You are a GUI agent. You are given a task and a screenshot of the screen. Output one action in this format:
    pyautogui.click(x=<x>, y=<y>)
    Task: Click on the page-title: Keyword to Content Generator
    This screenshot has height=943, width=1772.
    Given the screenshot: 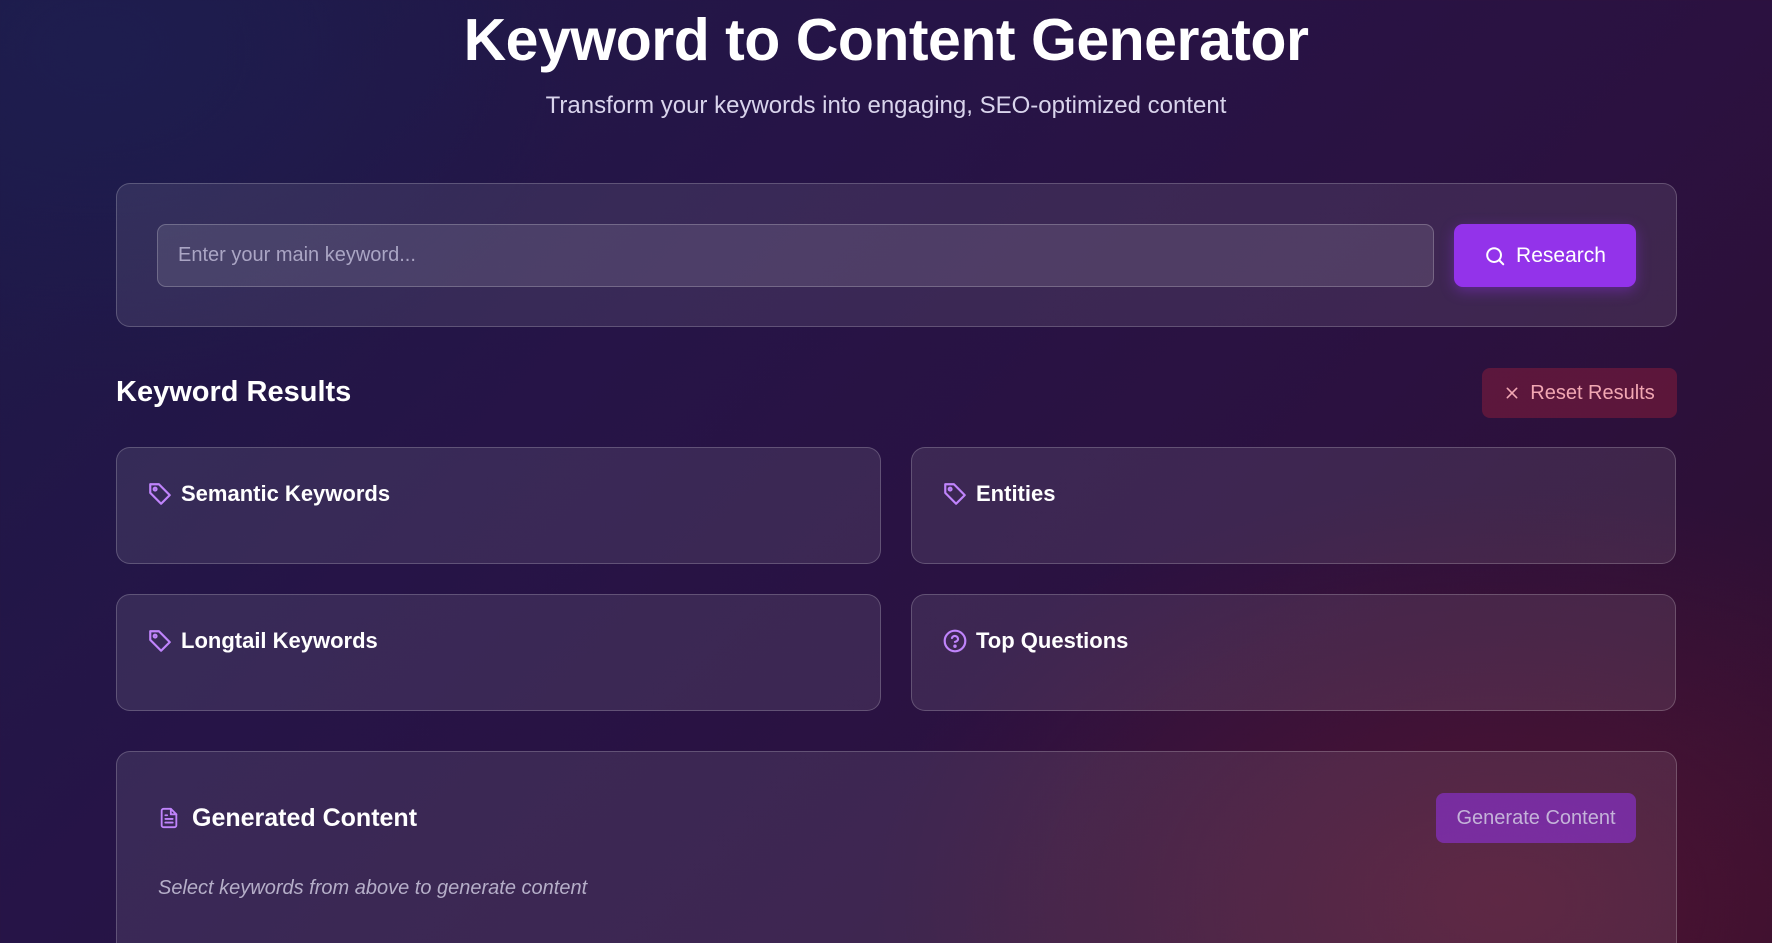 What is the action you would take?
    pyautogui.click(x=886, y=40)
    